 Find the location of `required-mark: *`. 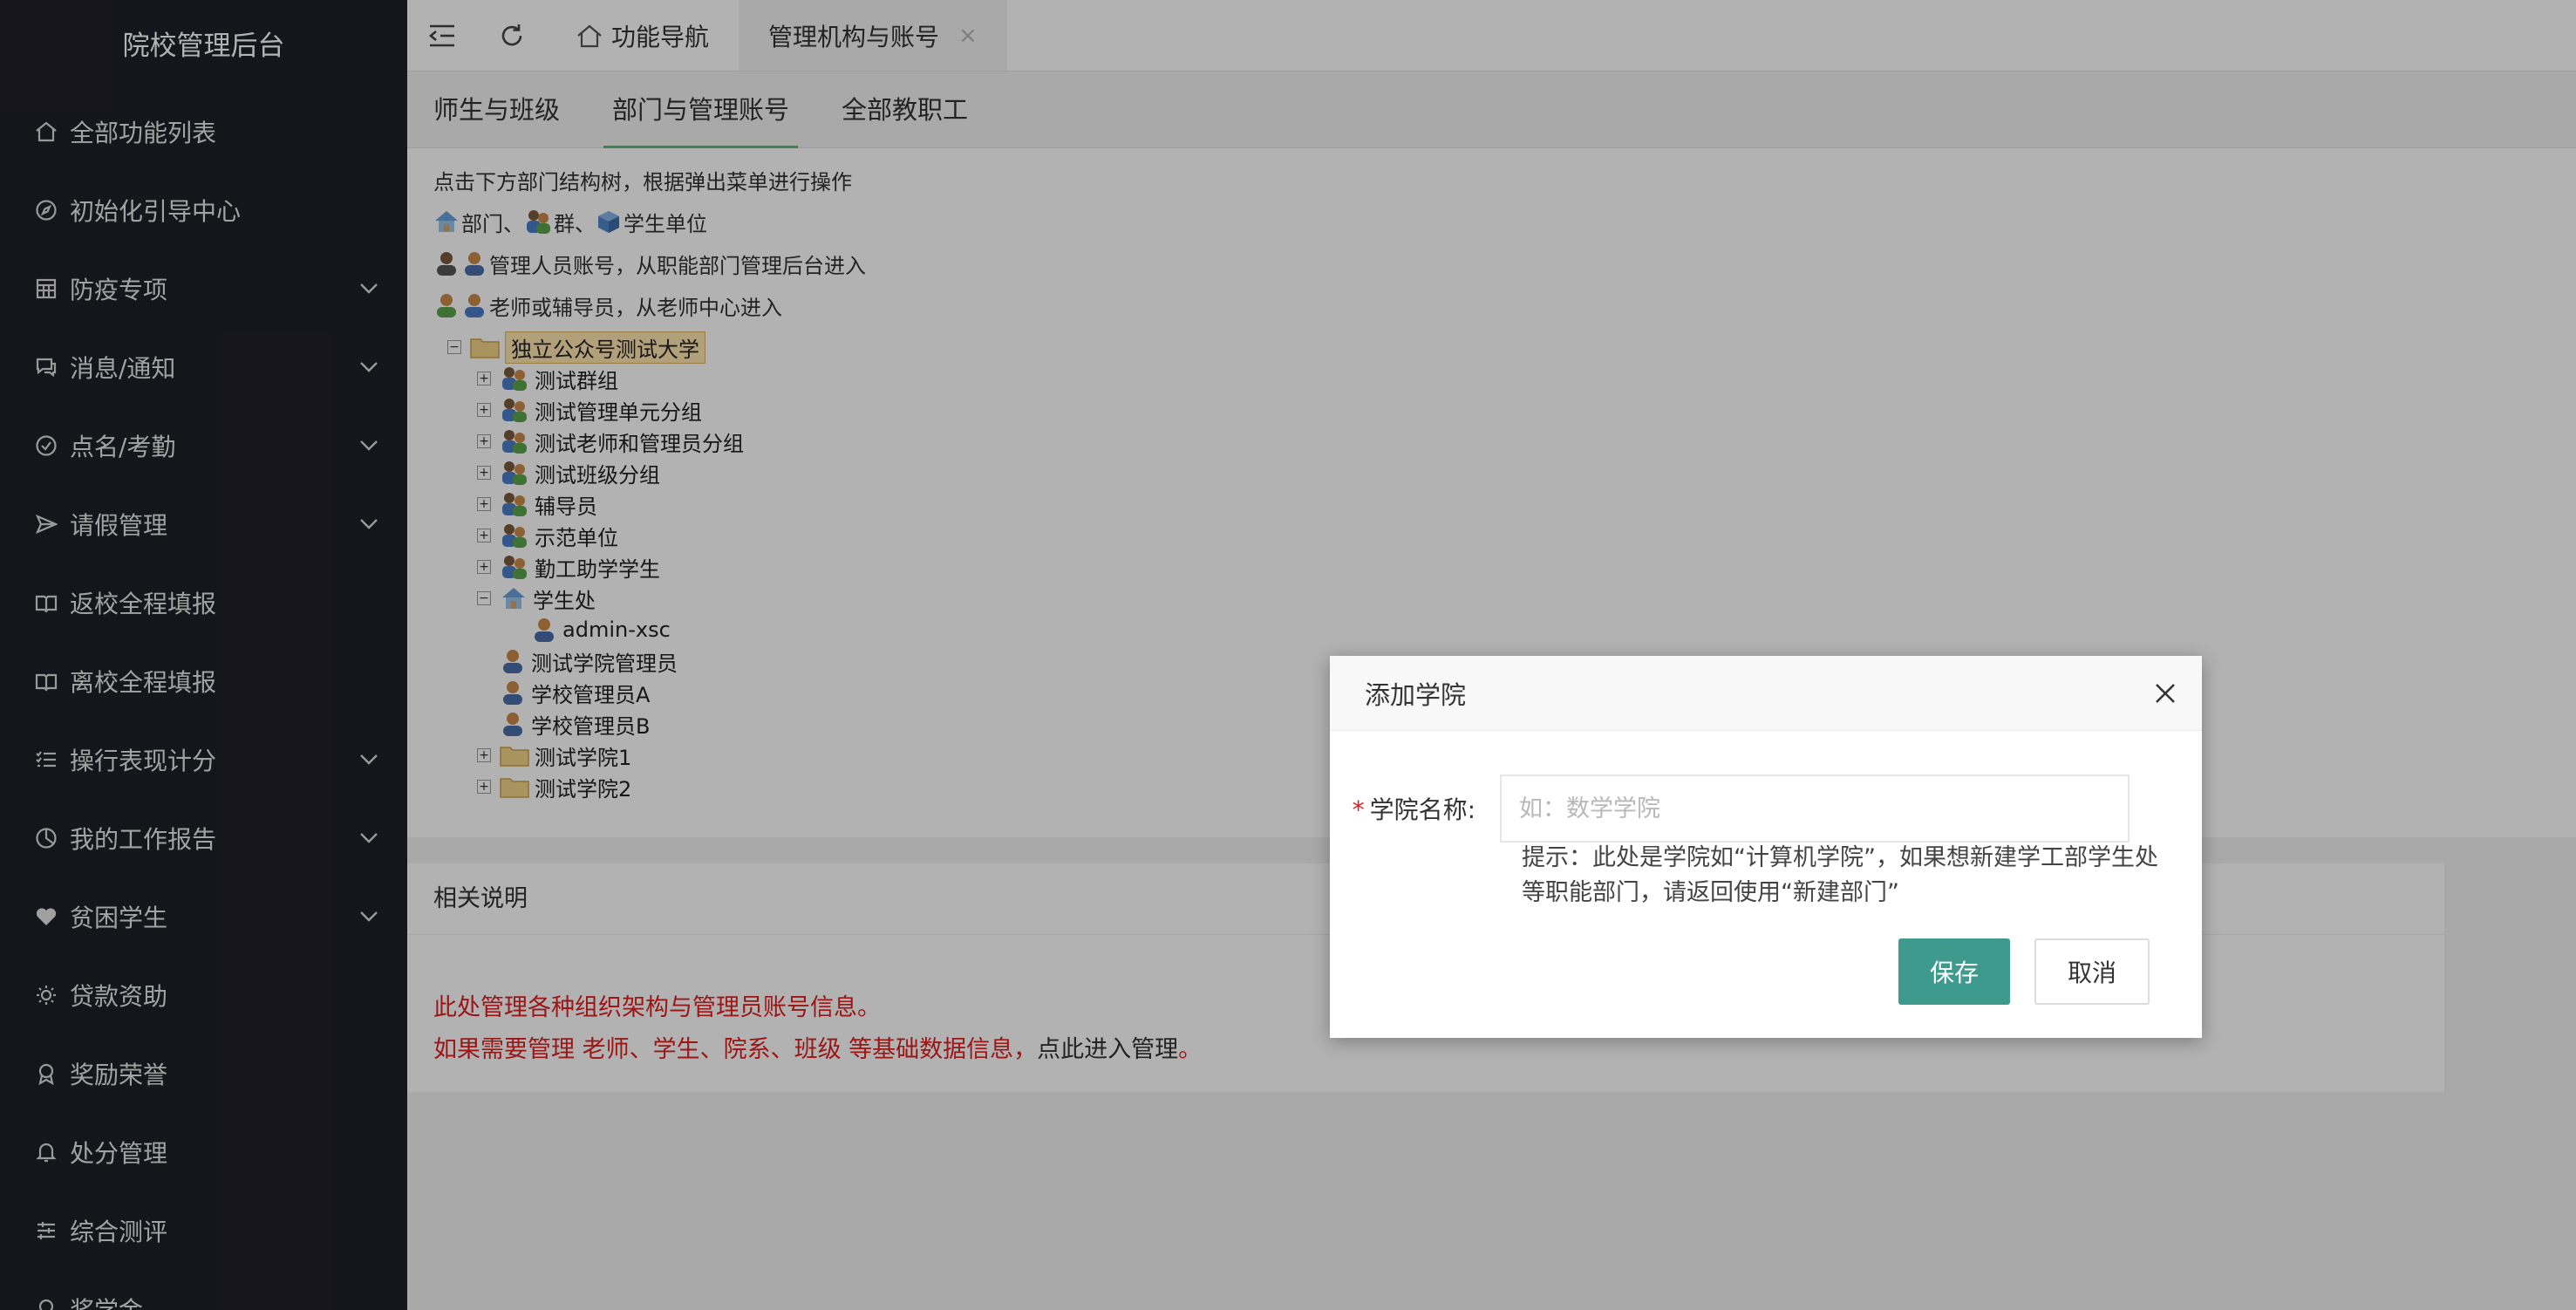

required-mark: * is located at coordinates (1358, 809).